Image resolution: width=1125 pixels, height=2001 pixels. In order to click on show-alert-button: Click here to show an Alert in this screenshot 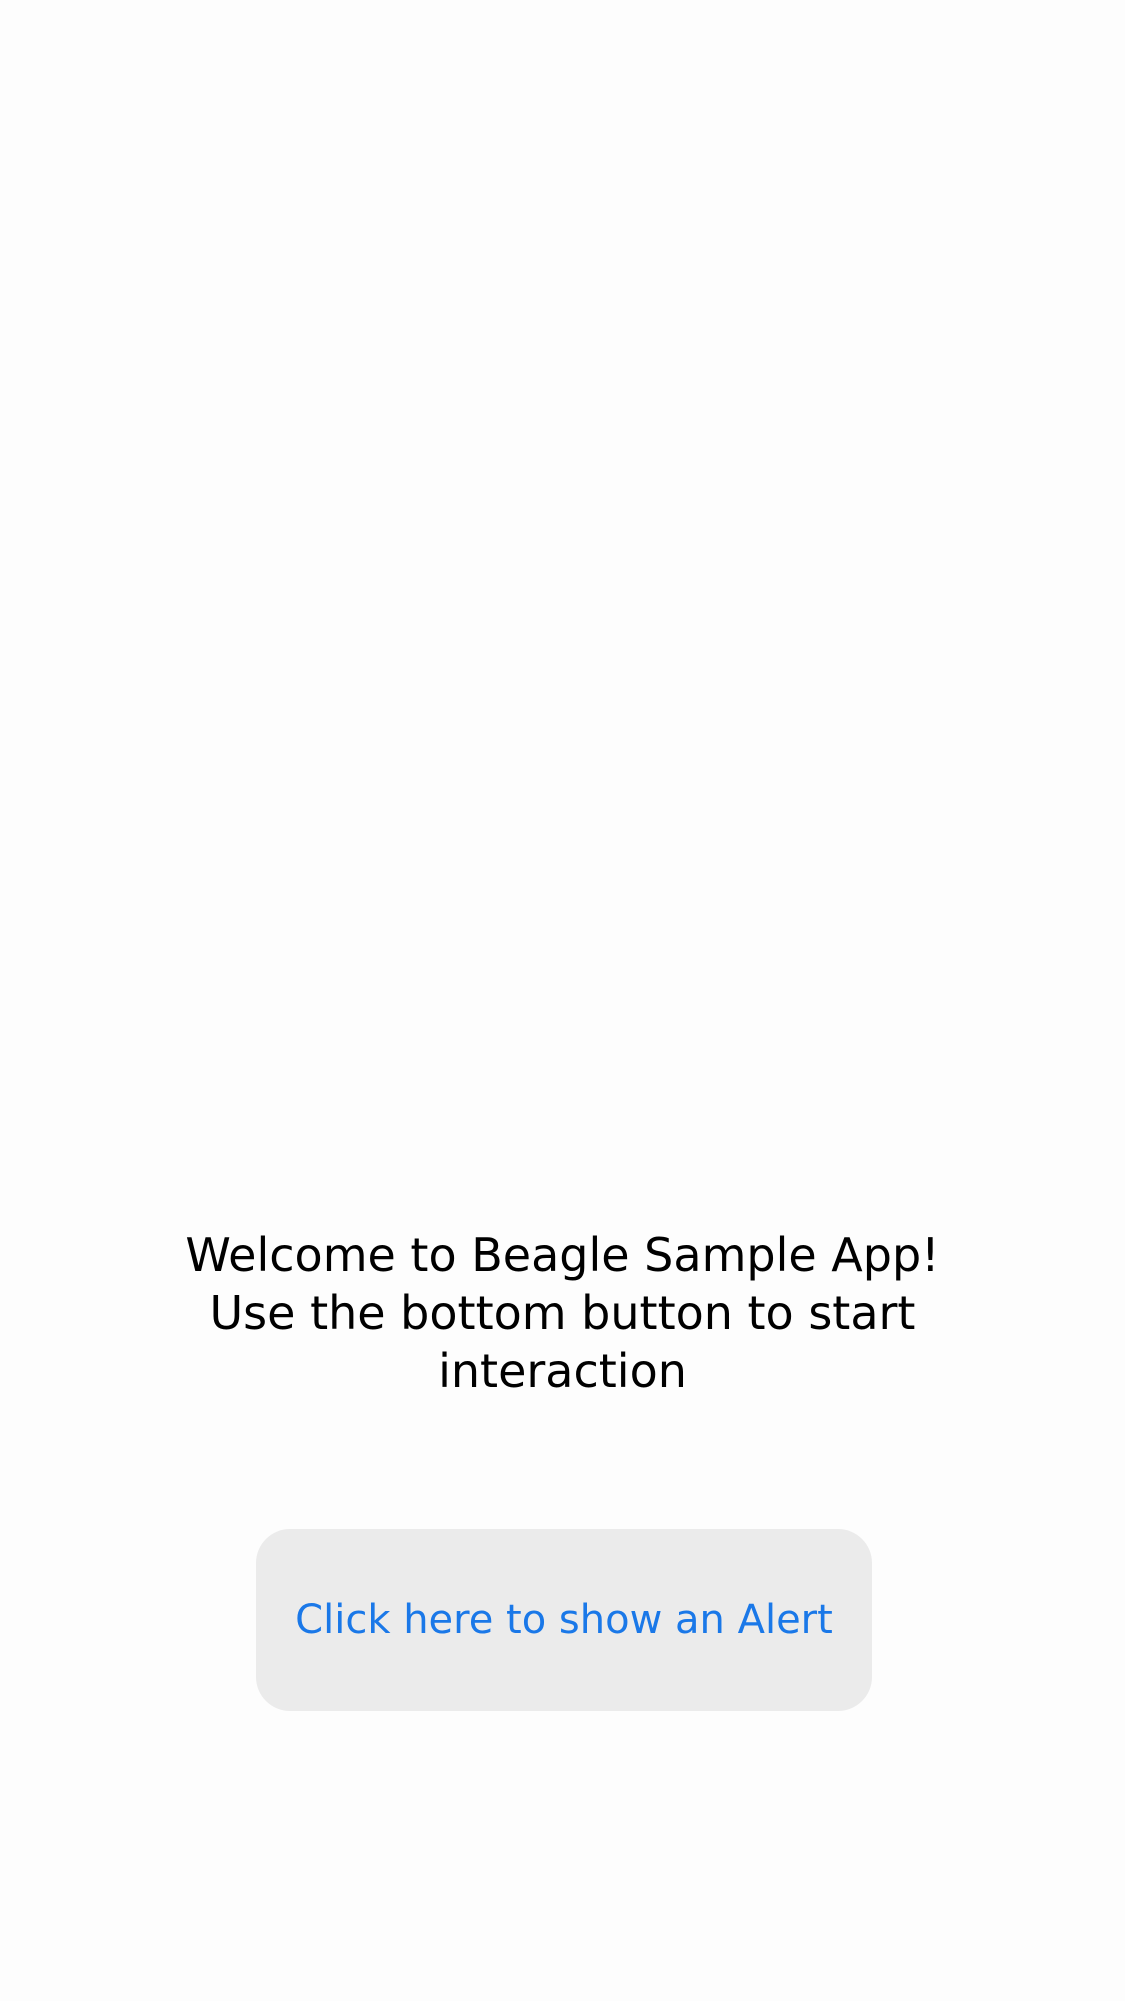, I will do `click(564, 1620)`.